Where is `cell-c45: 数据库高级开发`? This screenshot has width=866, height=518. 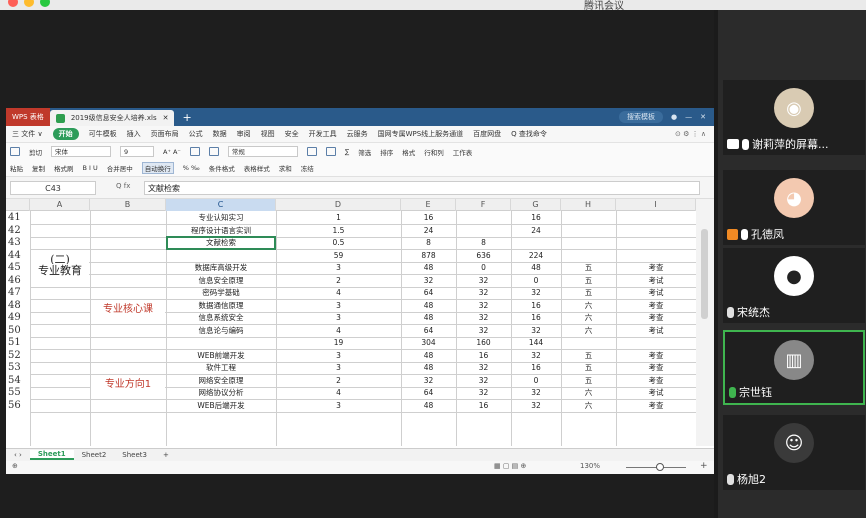 cell-c45: 数据库高级开发 is located at coordinates (221, 268).